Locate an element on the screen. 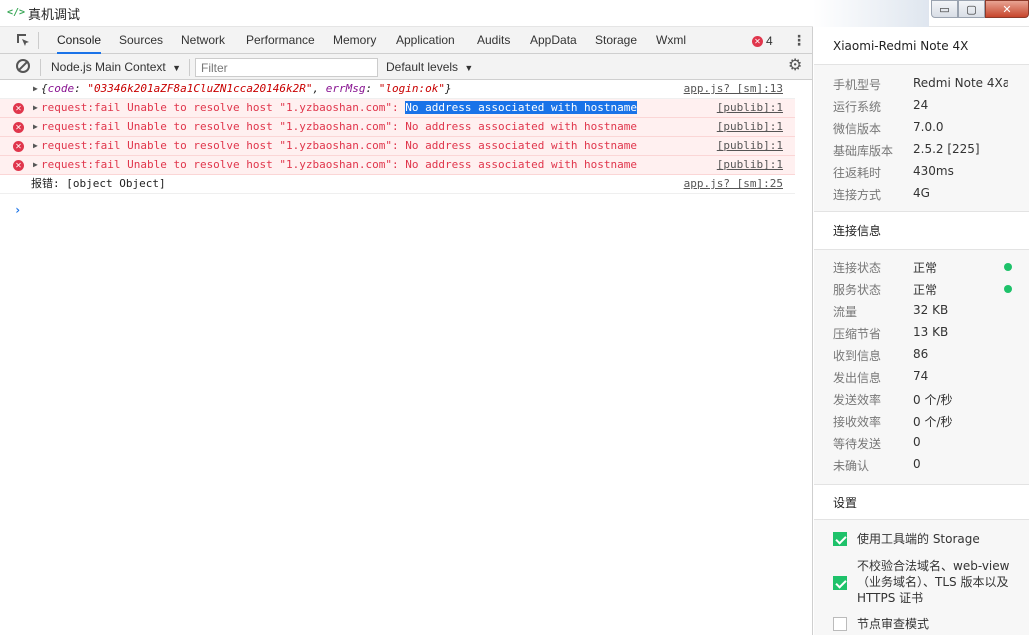  info-row: 微信版本 7.0.0 is located at coordinates (888, 128).